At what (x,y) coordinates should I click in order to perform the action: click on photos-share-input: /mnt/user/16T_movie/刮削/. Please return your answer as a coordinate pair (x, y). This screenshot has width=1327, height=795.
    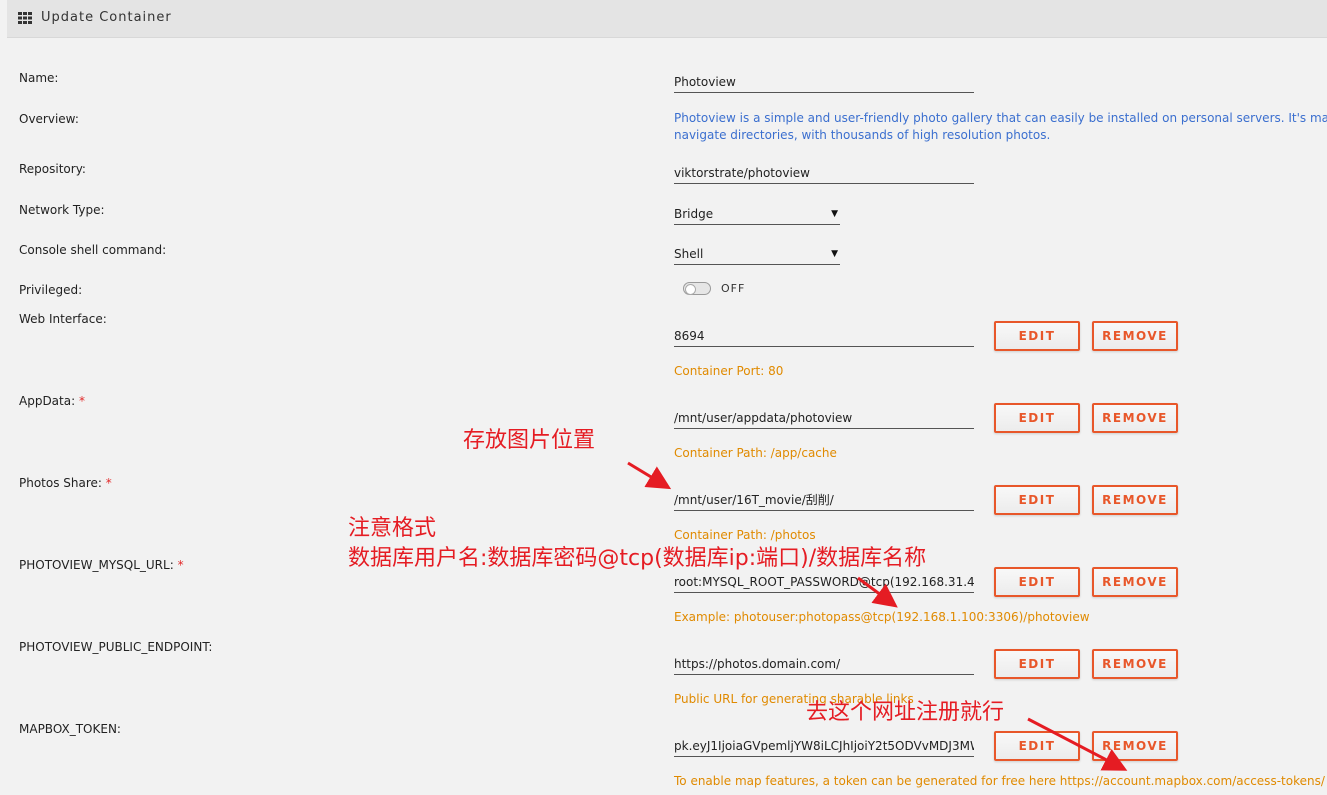
    Looking at the image, I should click on (824, 500).